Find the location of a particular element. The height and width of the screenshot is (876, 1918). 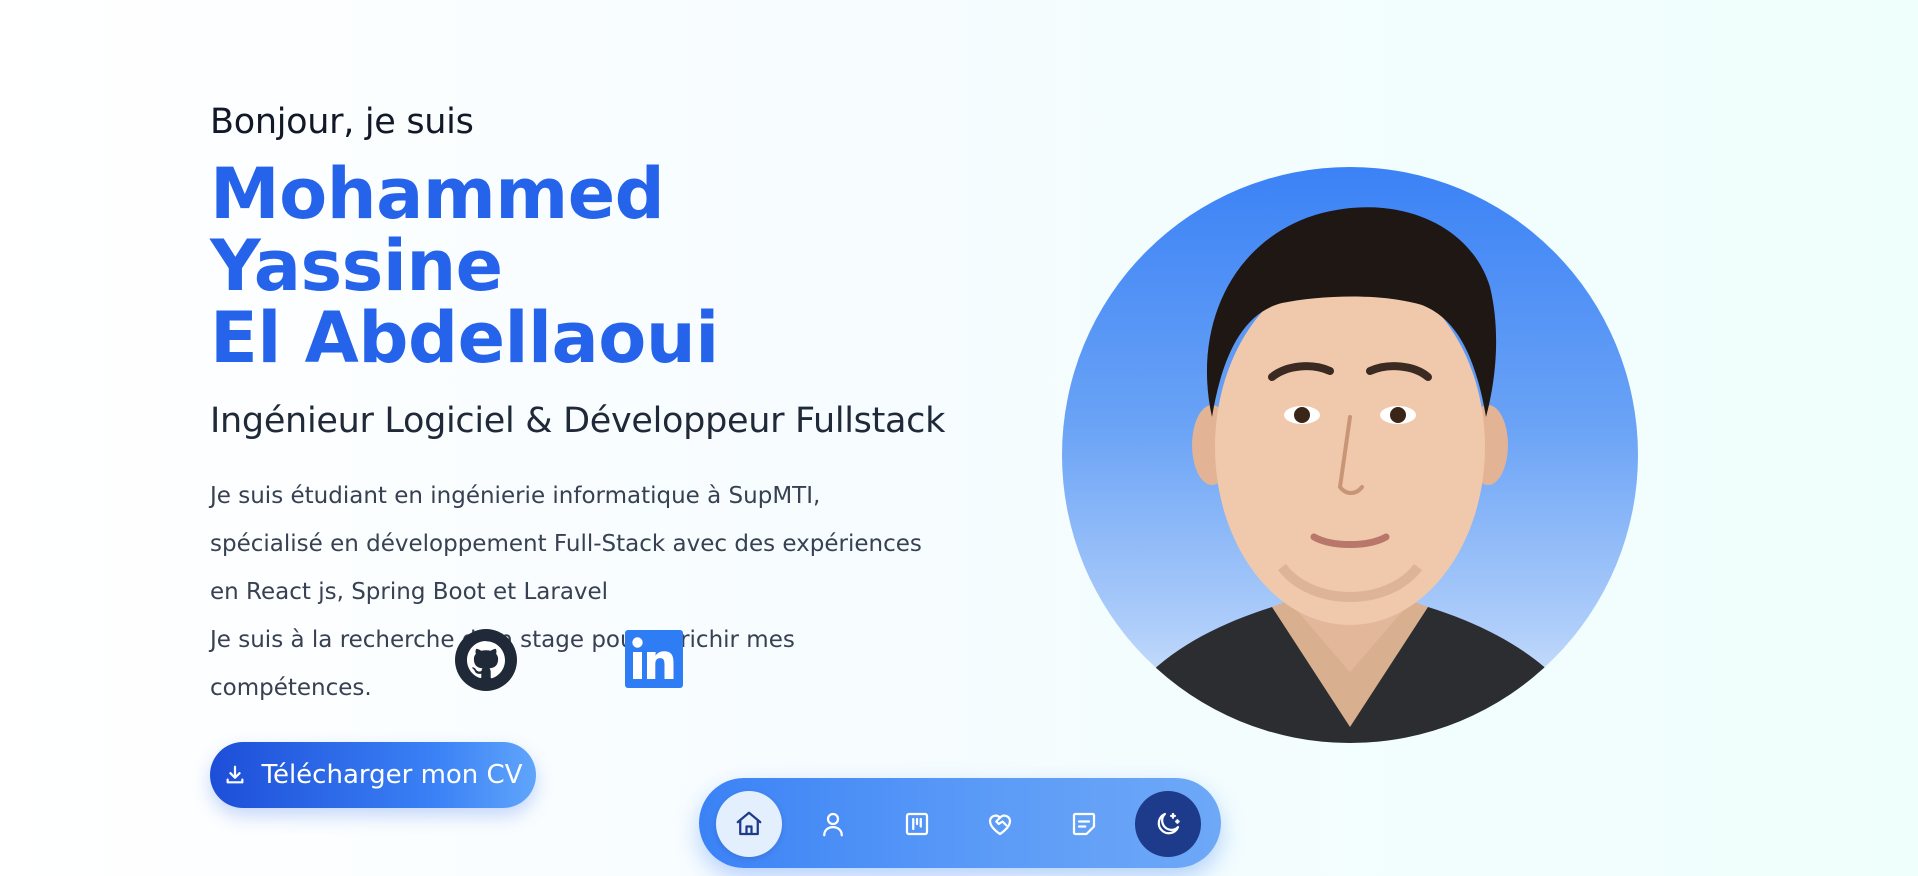

theme-toggle-button is located at coordinates (1168, 824).